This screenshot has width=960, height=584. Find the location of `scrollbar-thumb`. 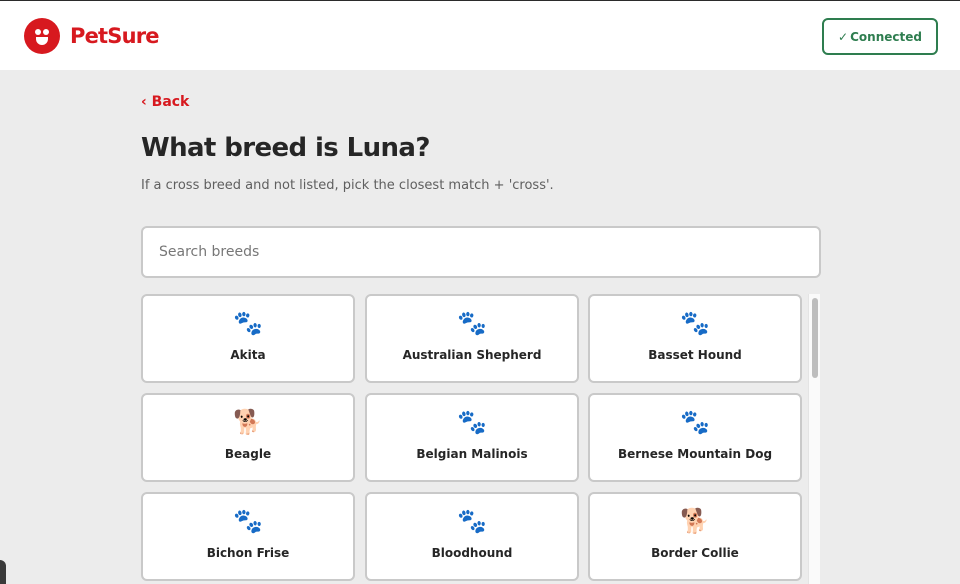

scrollbar-thumb is located at coordinates (815, 338).